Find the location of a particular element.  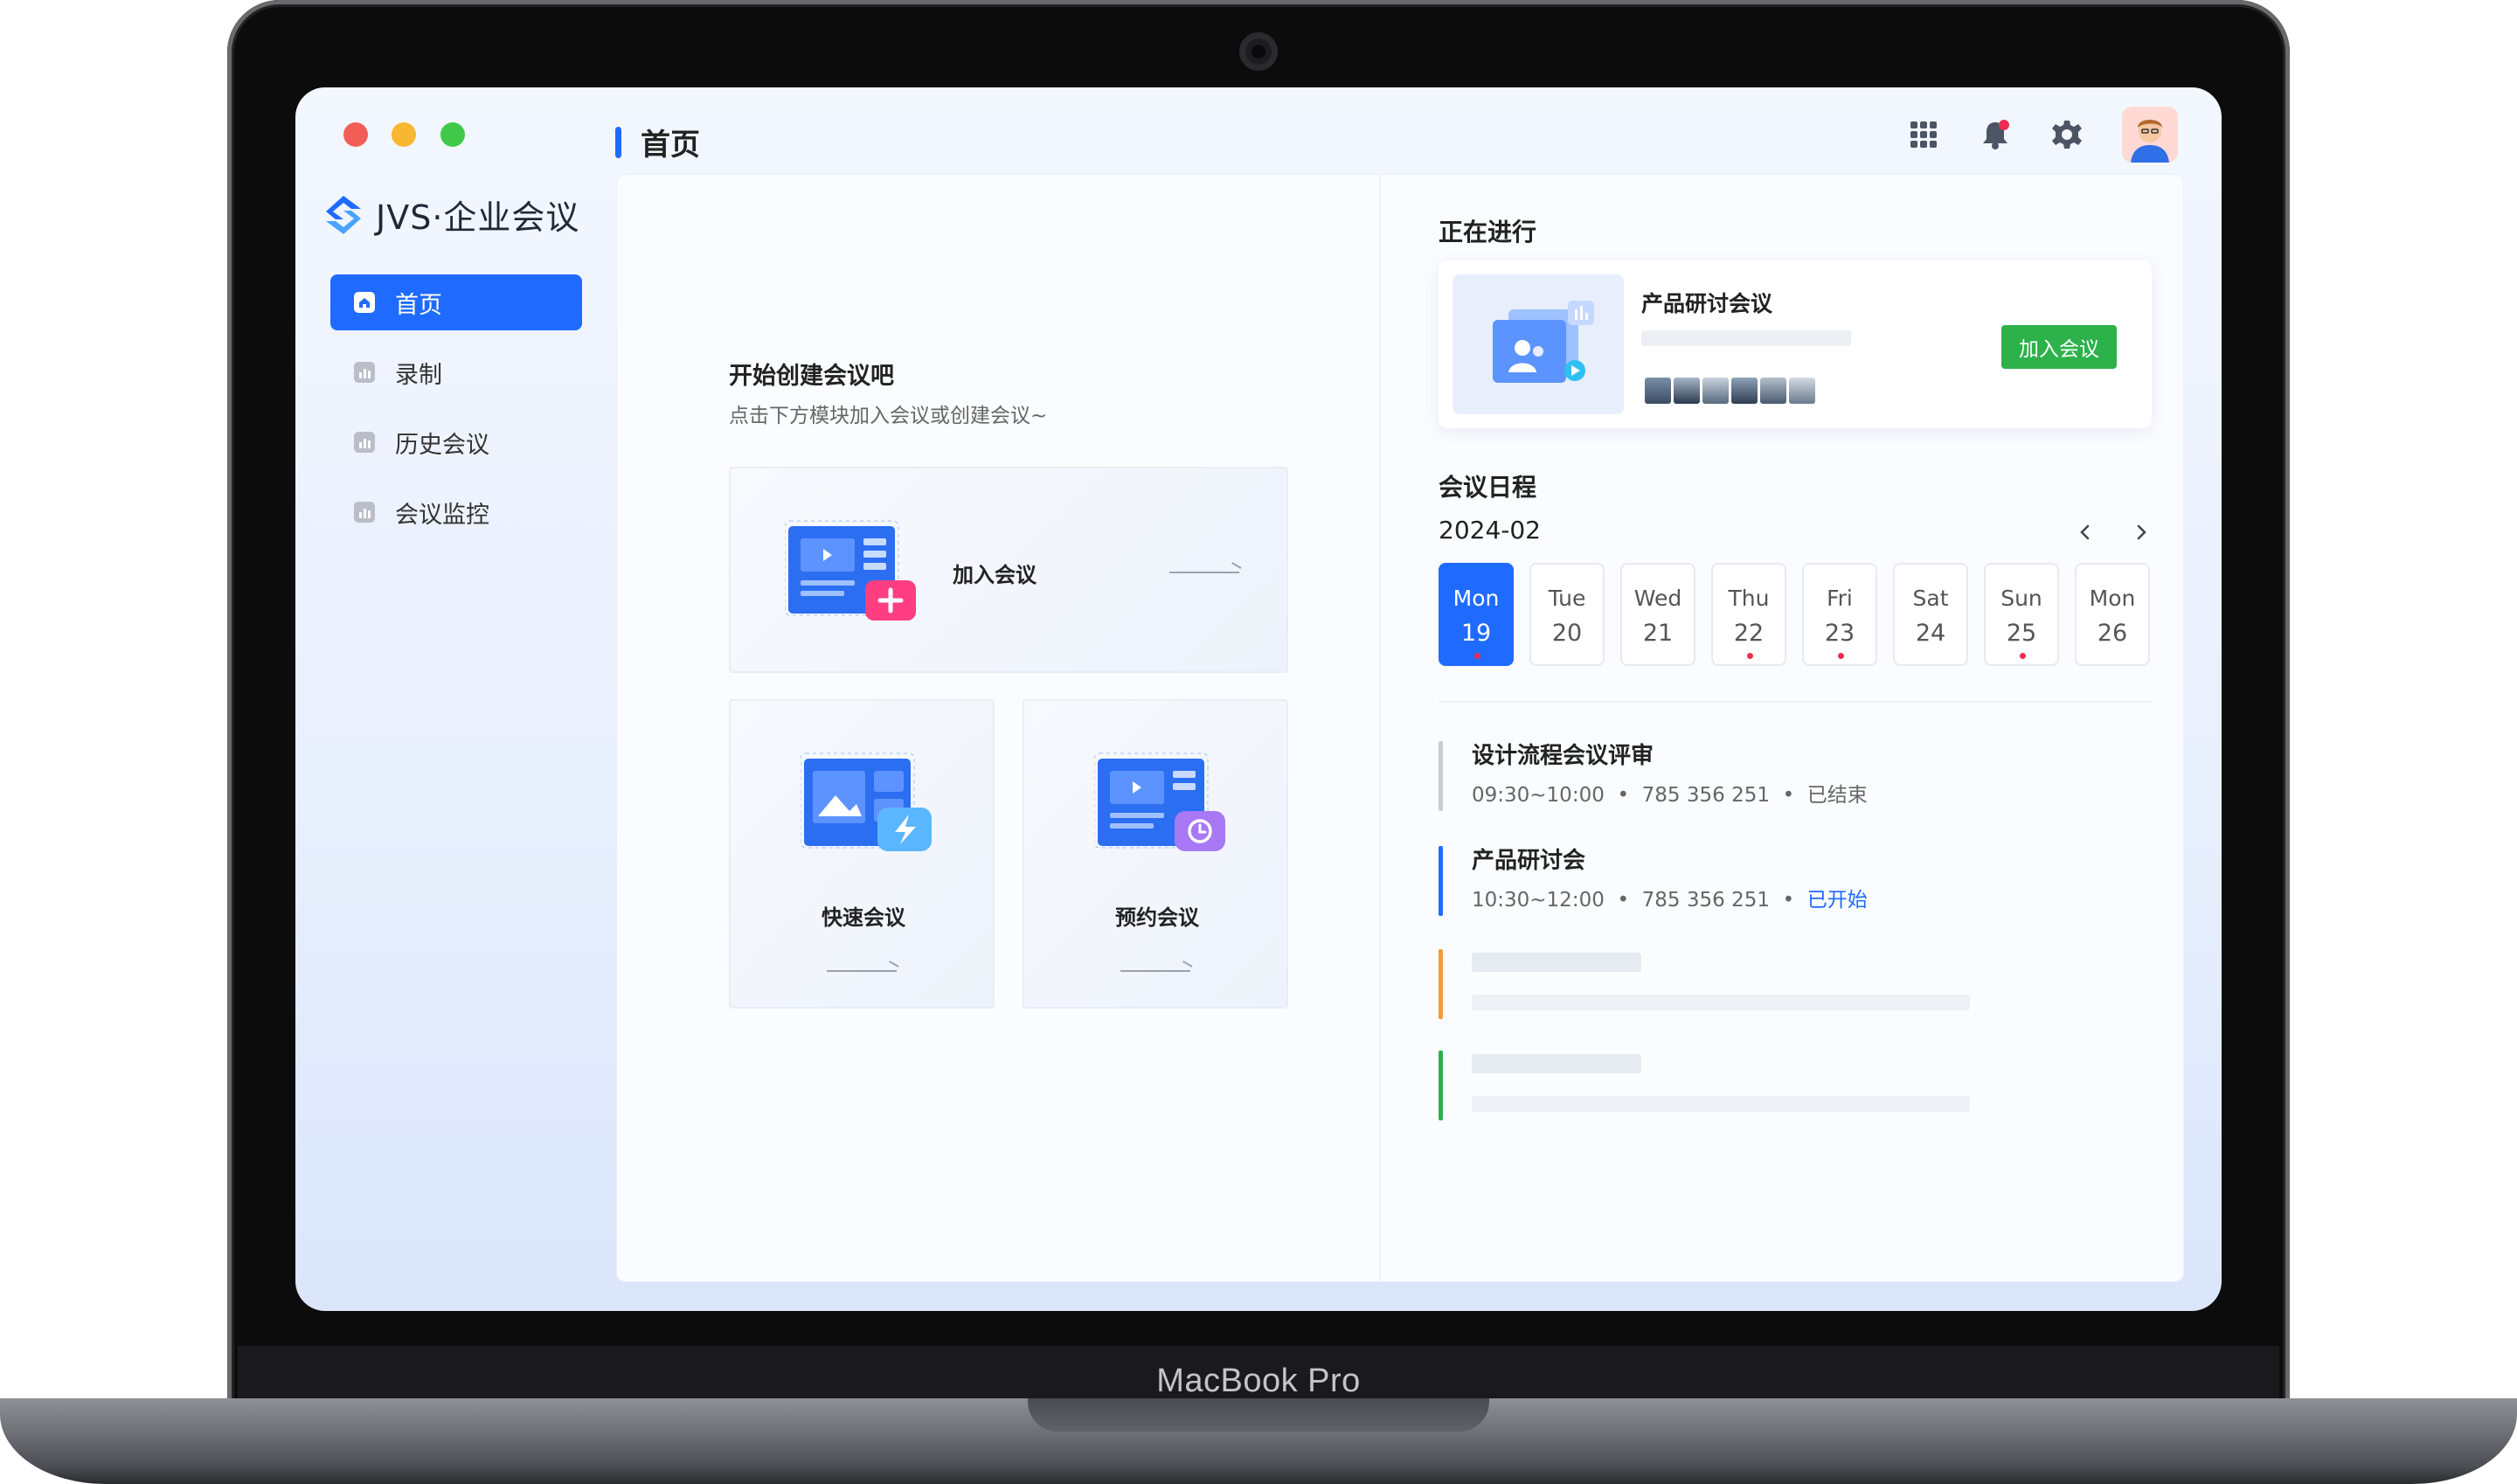

camera-icon is located at coordinates (1258, 51).